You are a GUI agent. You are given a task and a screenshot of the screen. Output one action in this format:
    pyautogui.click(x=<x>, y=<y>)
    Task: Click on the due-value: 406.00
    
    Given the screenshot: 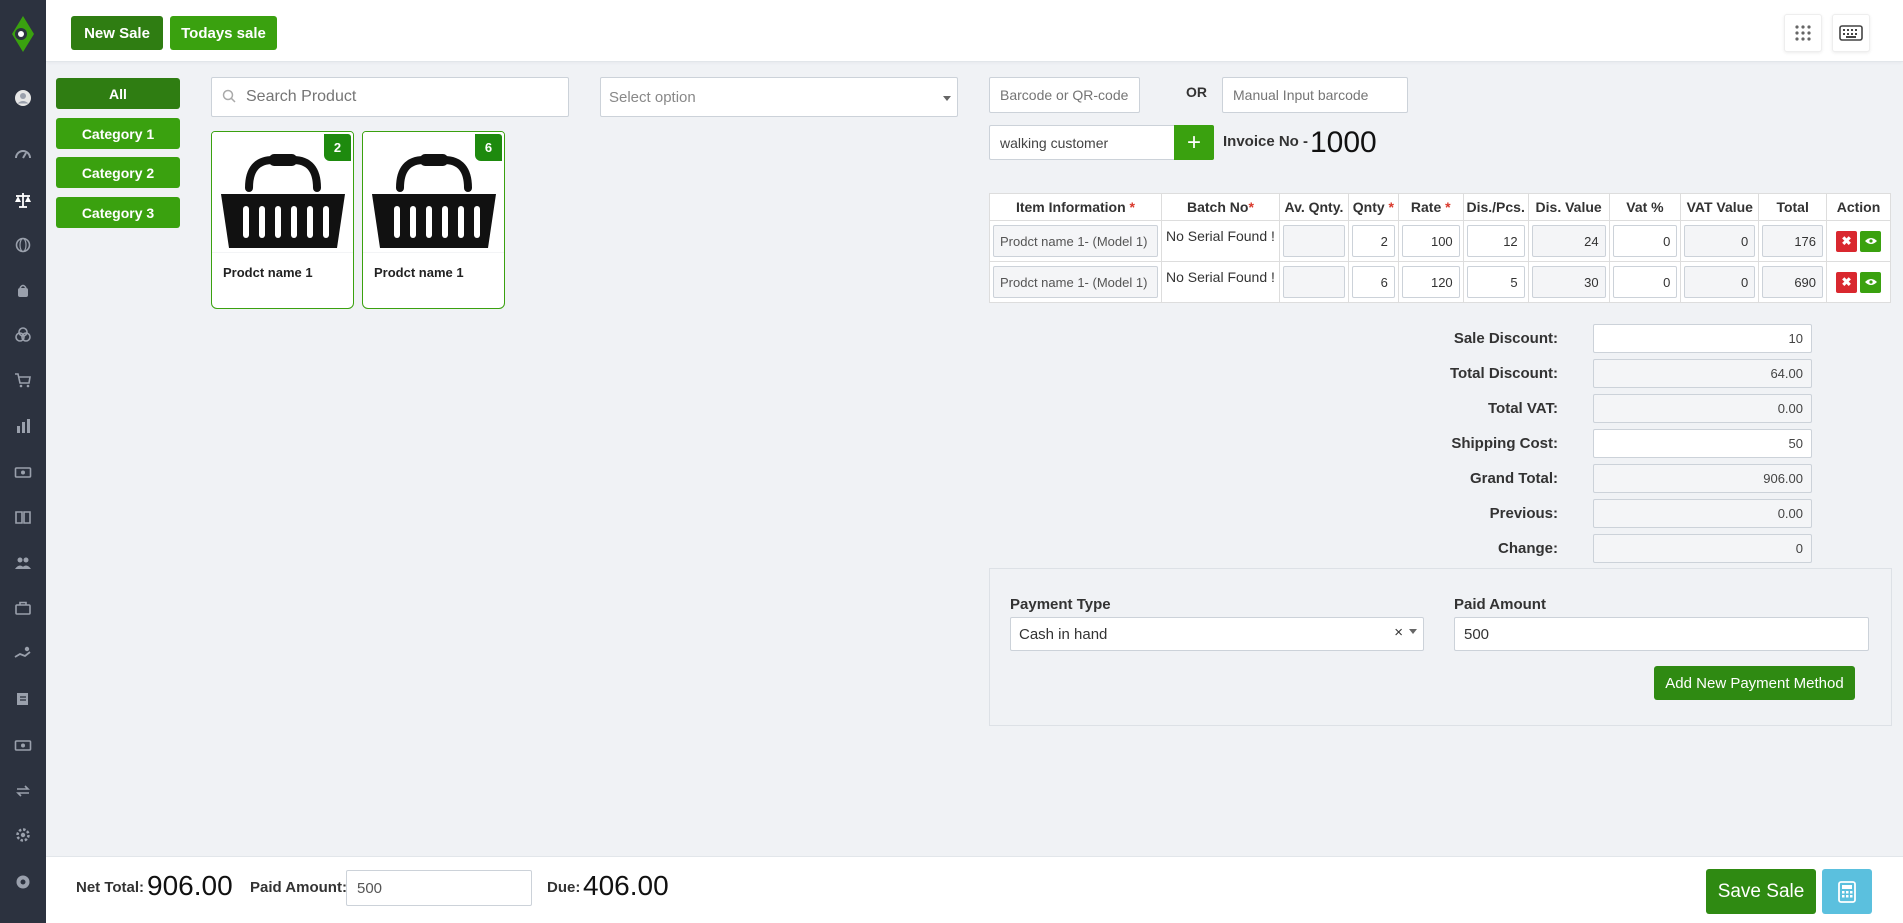 What is the action you would take?
    pyautogui.click(x=626, y=885)
    